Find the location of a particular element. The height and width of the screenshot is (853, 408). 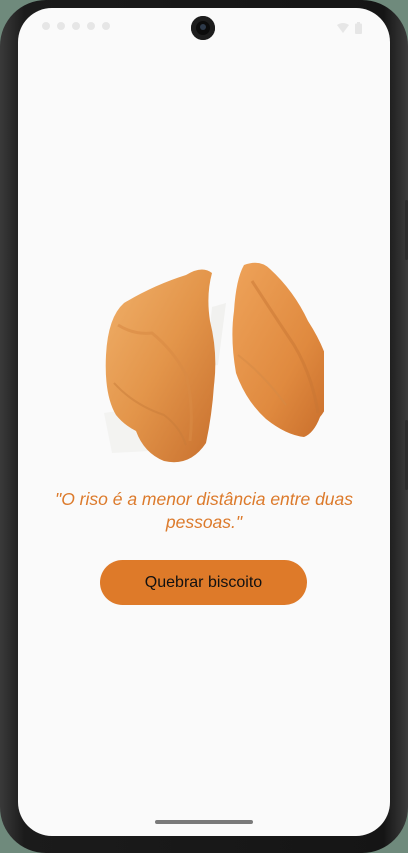

status-system-icons is located at coordinates (349, 28).